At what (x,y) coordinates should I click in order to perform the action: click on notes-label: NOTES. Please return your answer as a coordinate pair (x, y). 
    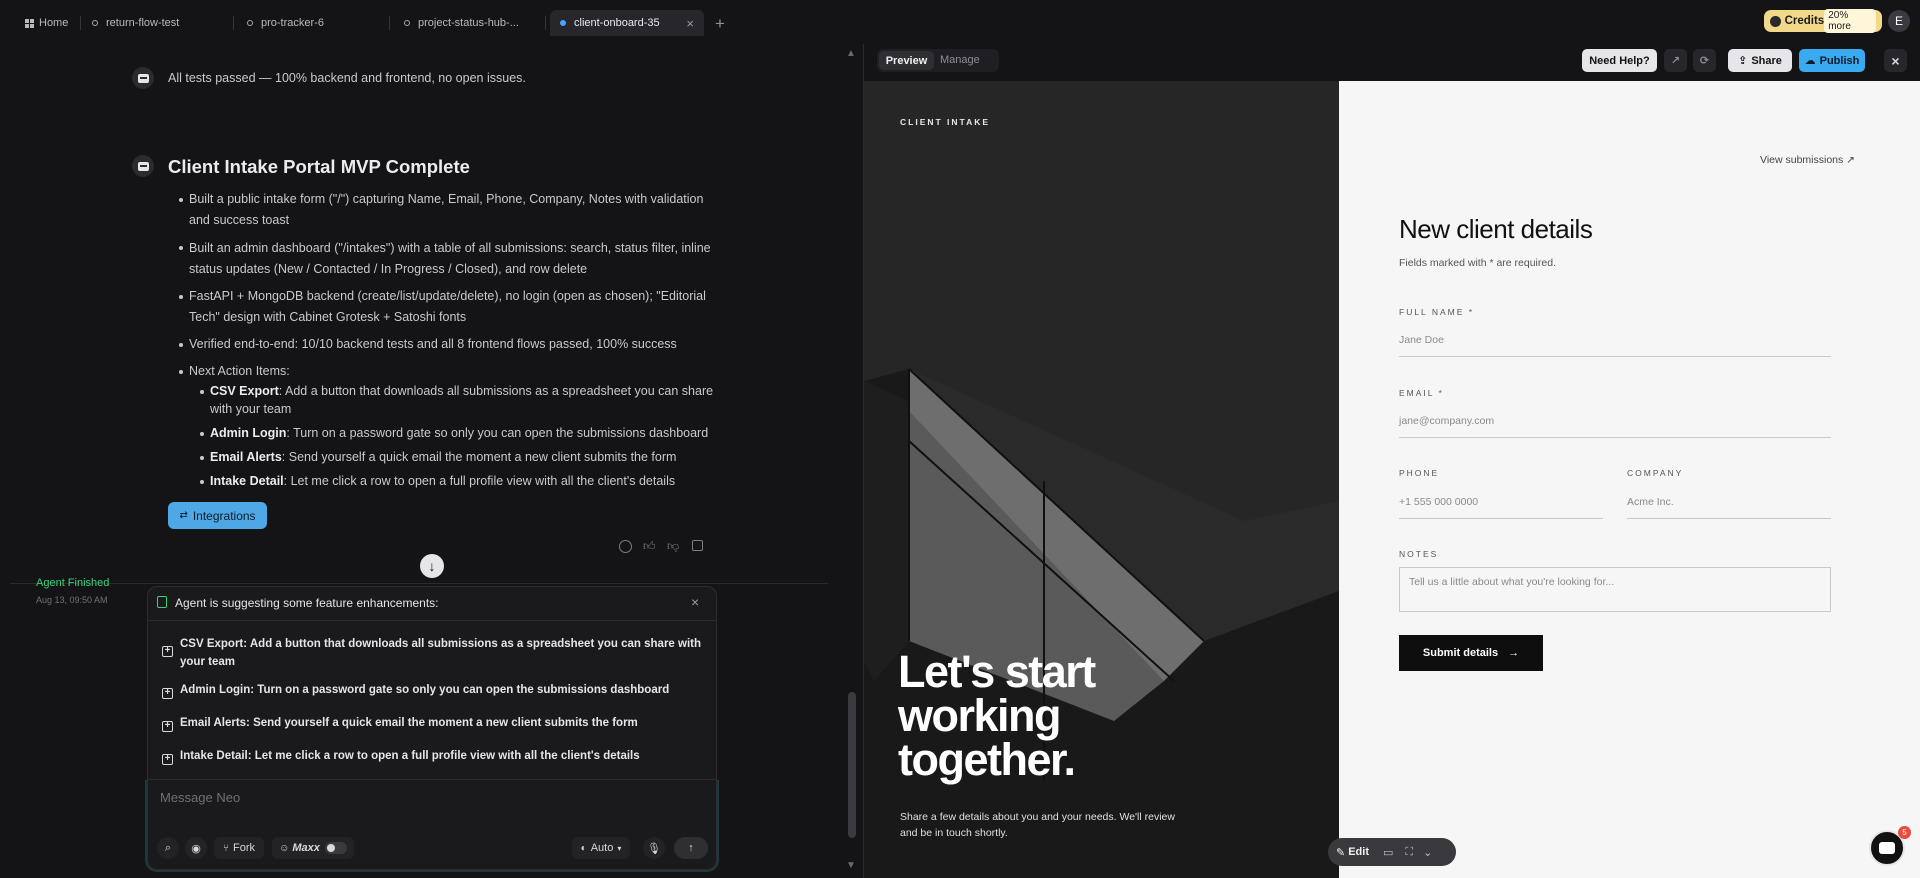
    Looking at the image, I should click on (1419, 554).